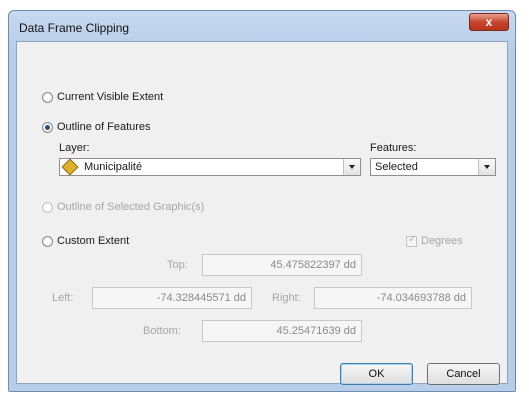 The height and width of the screenshot is (400, 529). Describe the element at coordinates (177, 265) in the screenshot. I see `top-label: Top:` at that location.